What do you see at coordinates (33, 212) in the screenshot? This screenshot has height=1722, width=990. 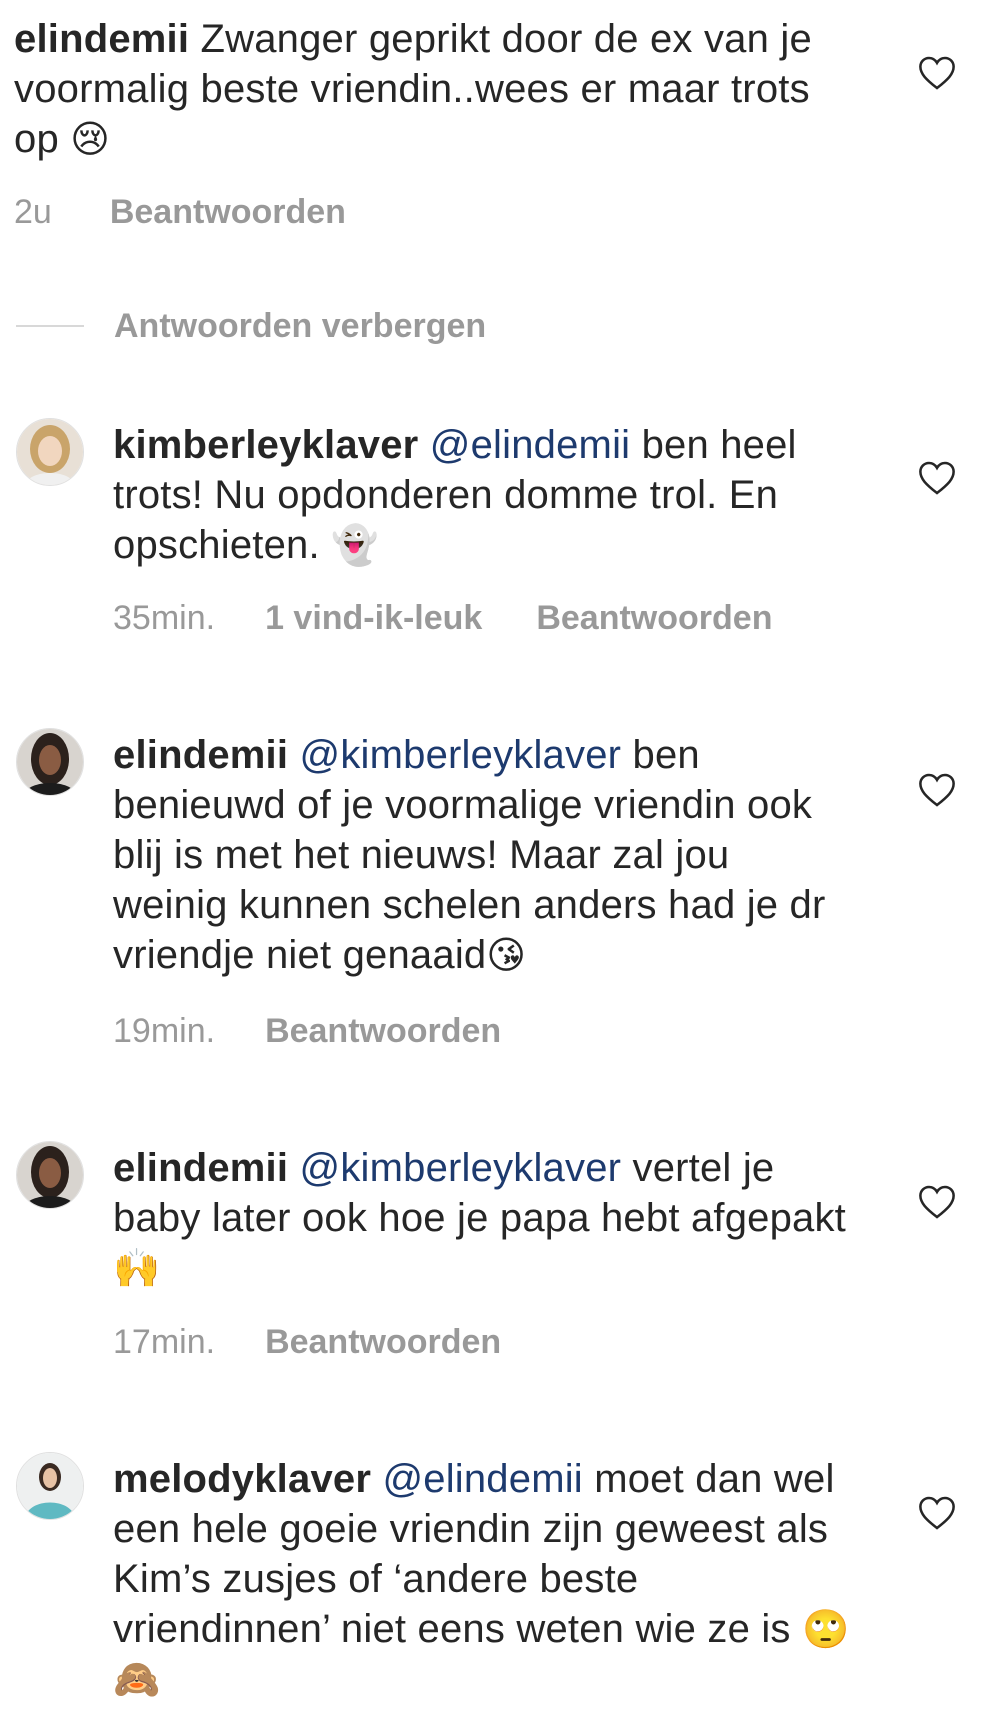 I see `comment-timestamp: 2u` at bounding box center [33, 212].